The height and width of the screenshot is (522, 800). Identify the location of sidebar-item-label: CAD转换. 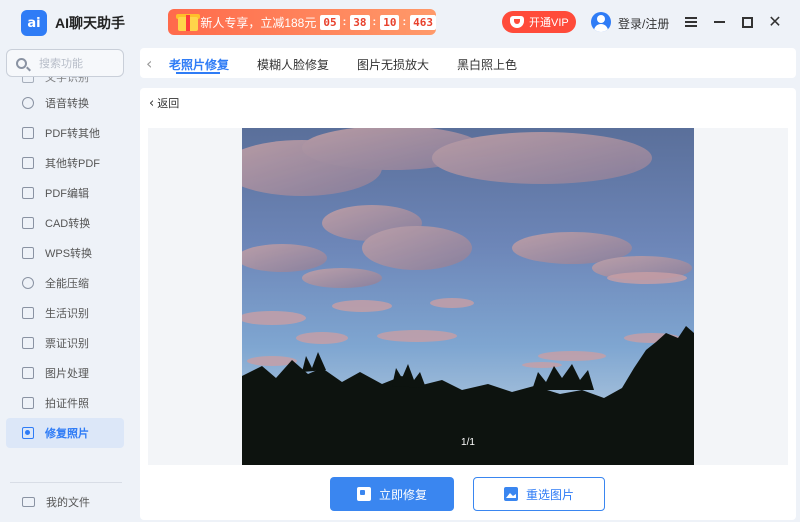
(68, 224).